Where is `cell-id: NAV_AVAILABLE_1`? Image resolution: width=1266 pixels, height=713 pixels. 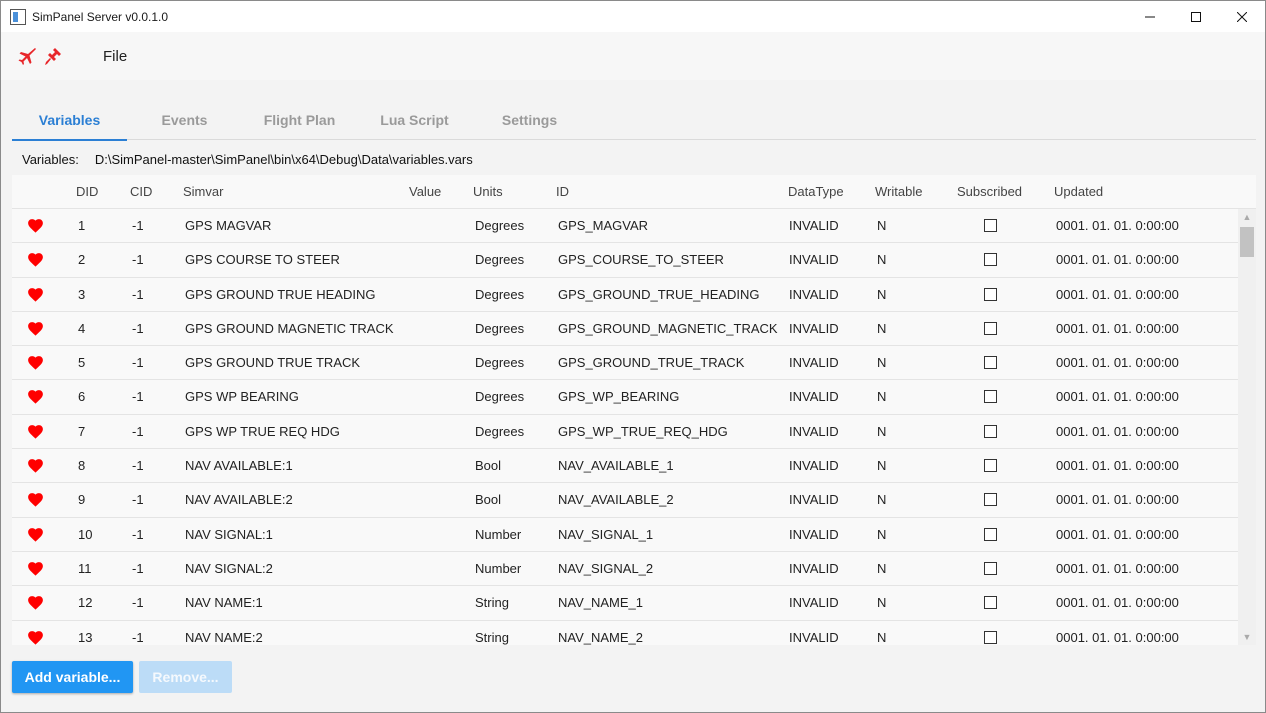
cell-id: NAV_AVAILABLE_1 is located at coordinates (616, 466).